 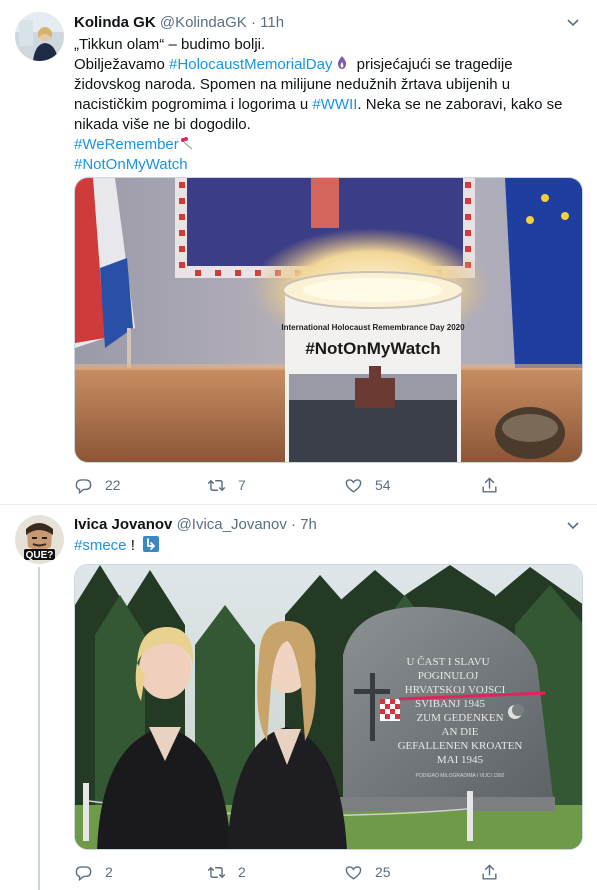 I want to click on tweet-header: Kolinda GK @KolindaGK · 11h, so click(x=325, y=23).